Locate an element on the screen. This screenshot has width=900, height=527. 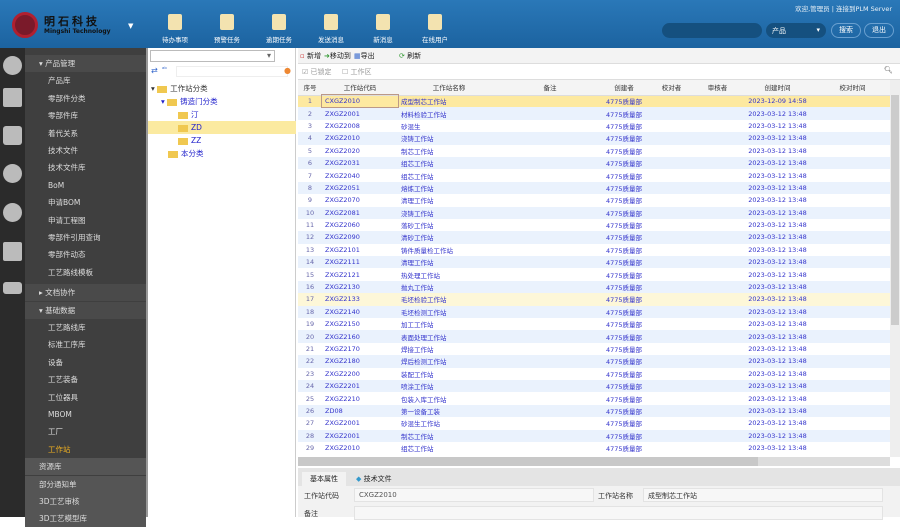
menu-group: 3D工艺审核 is located at coordinates (85, 501).